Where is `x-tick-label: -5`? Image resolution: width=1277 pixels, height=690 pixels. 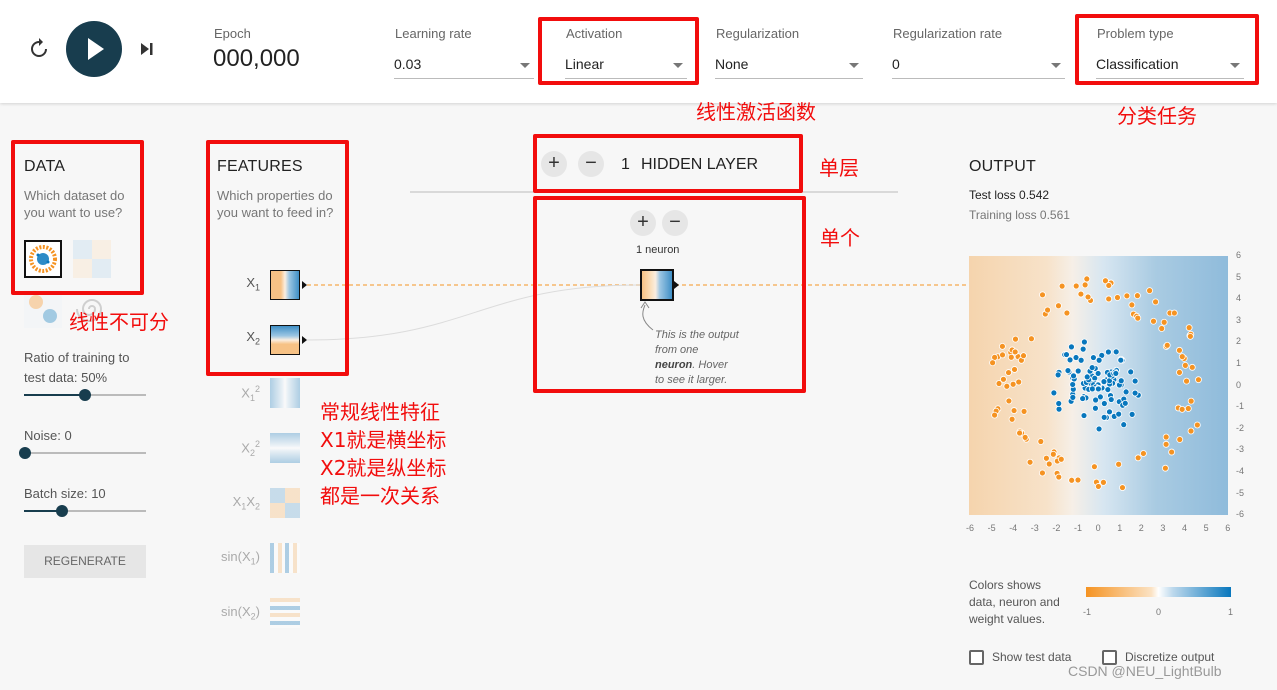 x-tick-label: -5 is located at coordinates (991, 528).